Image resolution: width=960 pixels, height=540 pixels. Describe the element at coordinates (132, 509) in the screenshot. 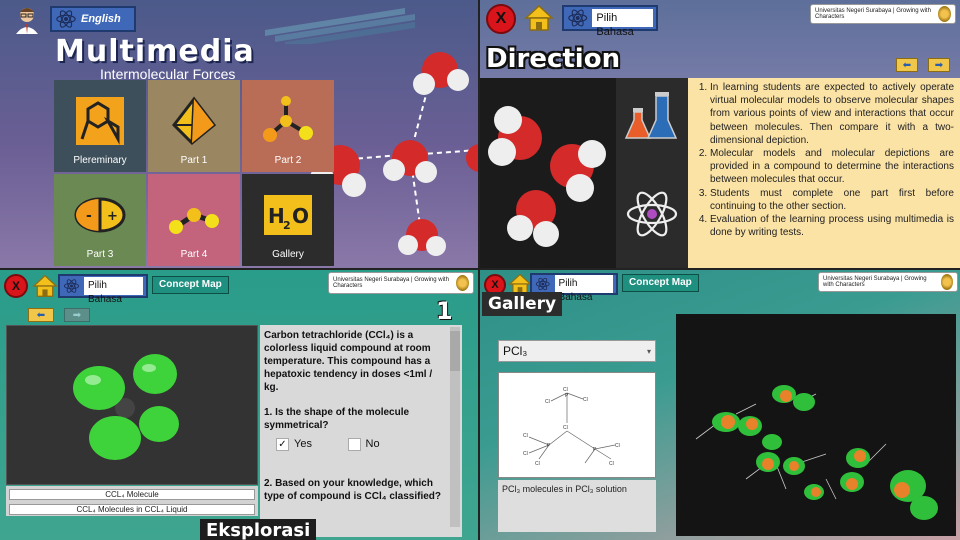

I see `label-ccl4-liquid: CCL₄ Molecules in CCL₄ Liquid` at that location.